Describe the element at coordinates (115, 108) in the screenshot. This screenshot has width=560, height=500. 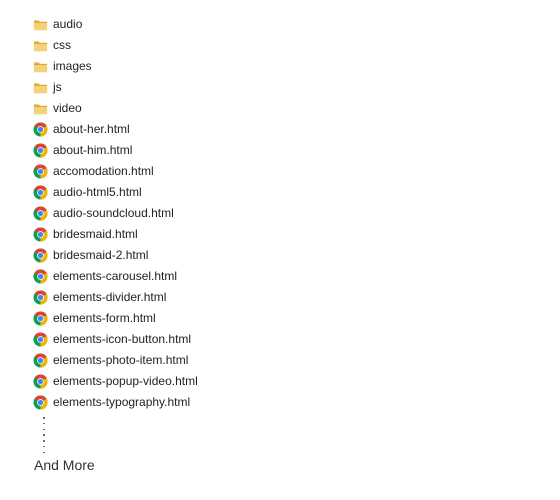
I see `folder-item: video` at that location.